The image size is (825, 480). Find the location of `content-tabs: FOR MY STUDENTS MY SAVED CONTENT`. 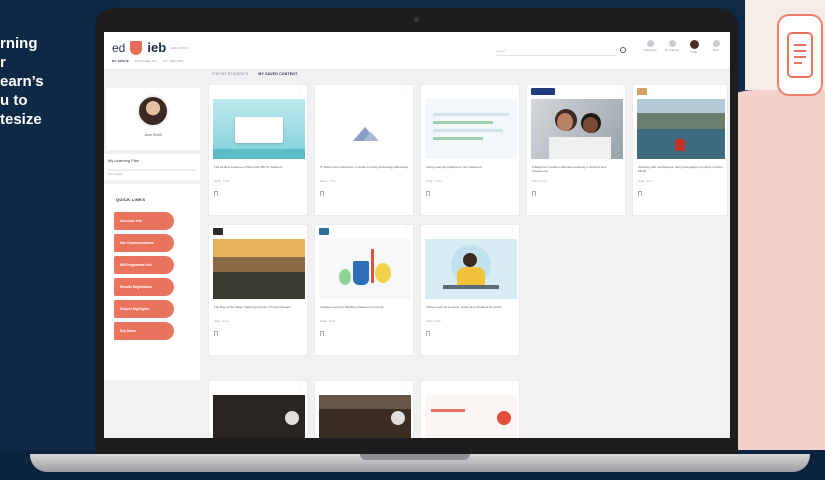

content-tabs: FOR MY STUDENTS MY SAVED CONTENT is located at coordinates (254, 74).